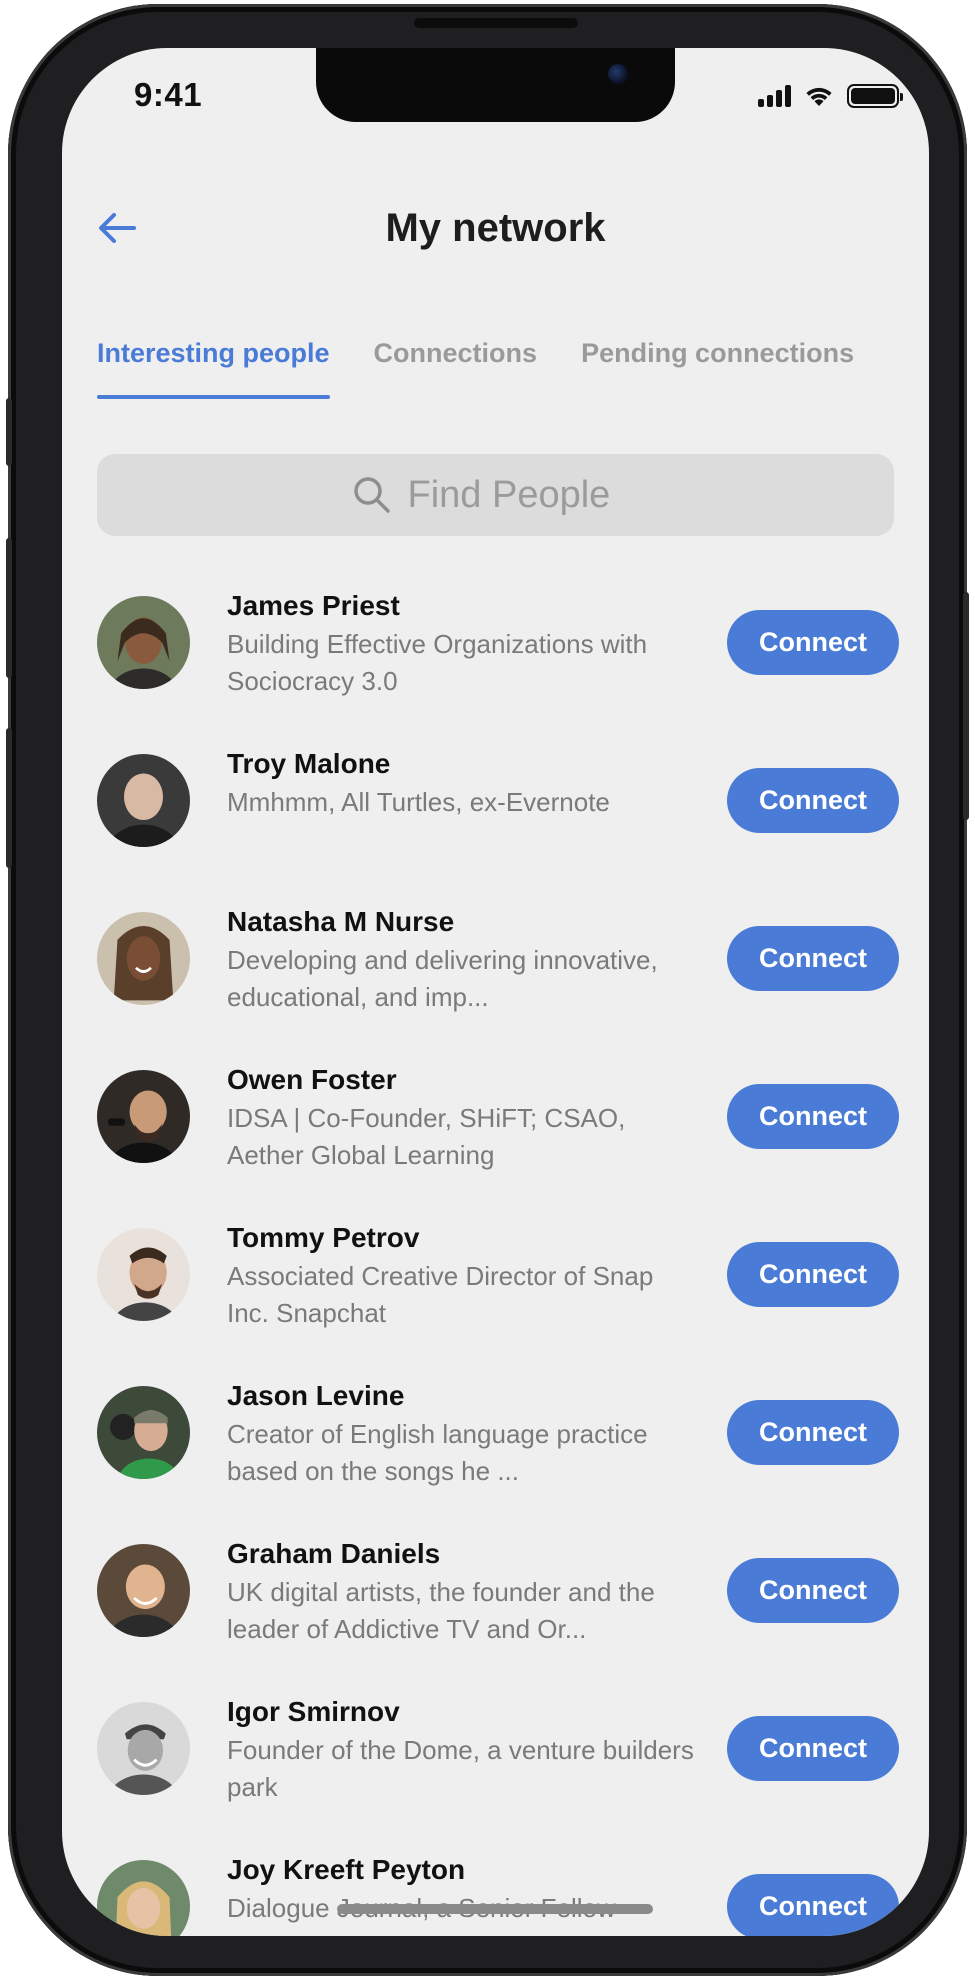  Describe the element at coordinates (313, 605) in the screenshot. I see `person-name: James Priest` at that location.